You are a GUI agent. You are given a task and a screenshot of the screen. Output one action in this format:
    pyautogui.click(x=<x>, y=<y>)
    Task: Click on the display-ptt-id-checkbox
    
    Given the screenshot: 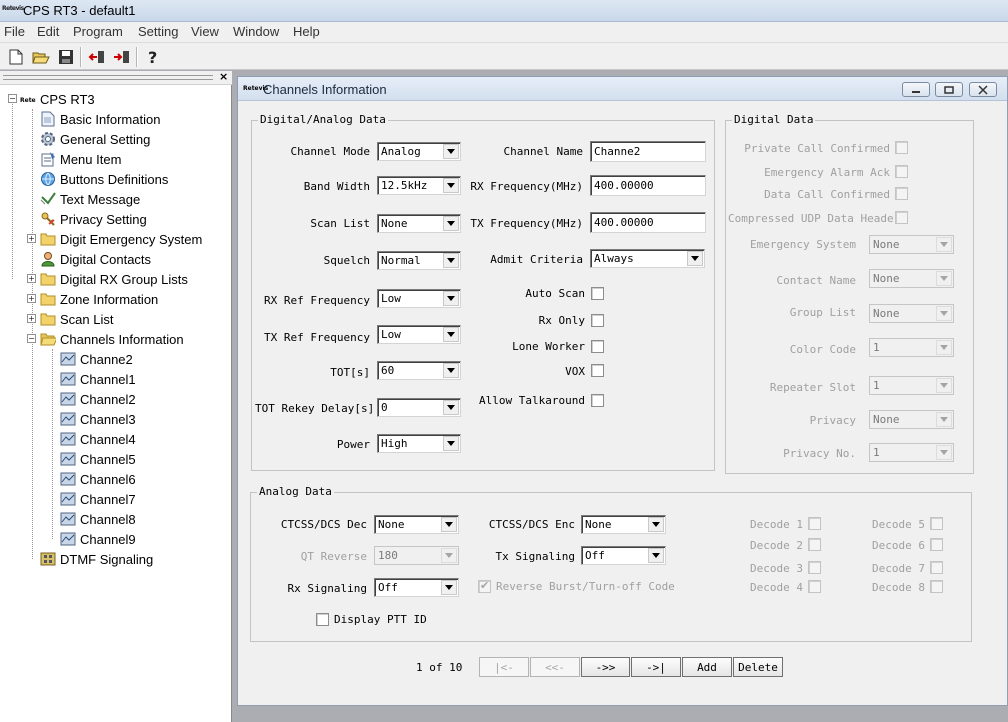 What is the action you would take?
    pyautogui.click(x=322, y=619)
    